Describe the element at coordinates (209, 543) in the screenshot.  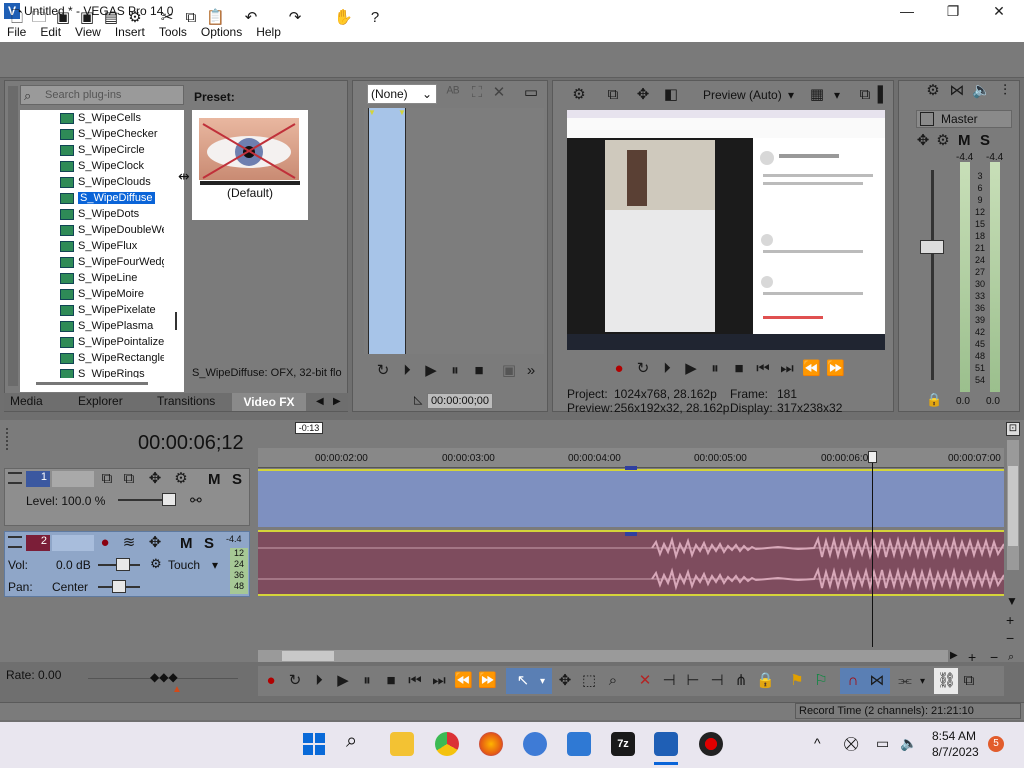
I see `audio-solo-button: S` at that location.